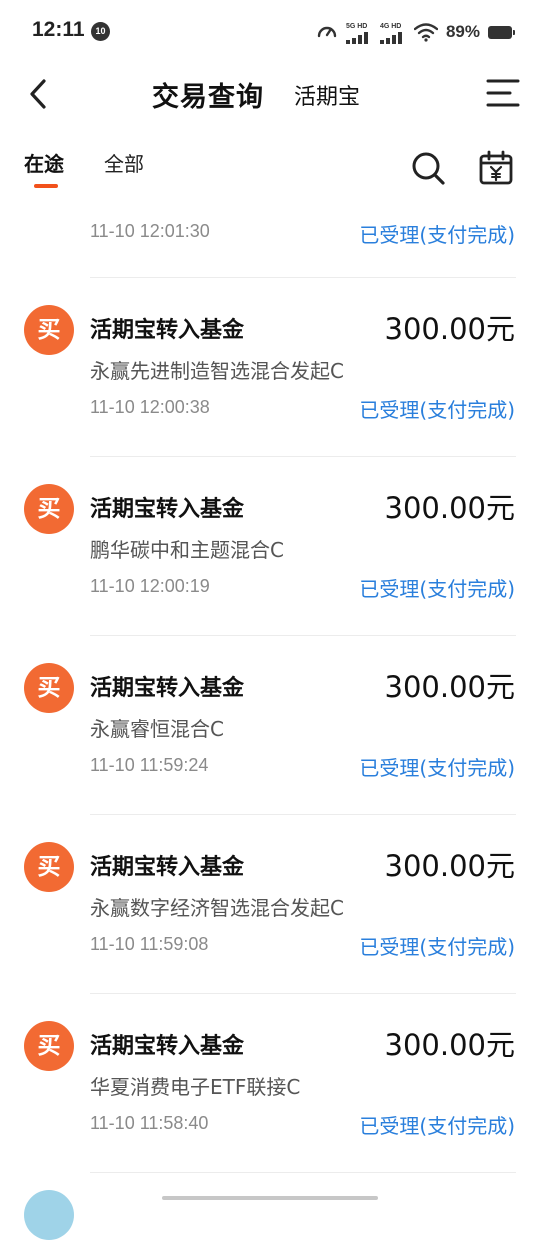 The image size is (540, 1240). I want to click on transaction-time: 11-10 11:59:08, so click(149, 944).